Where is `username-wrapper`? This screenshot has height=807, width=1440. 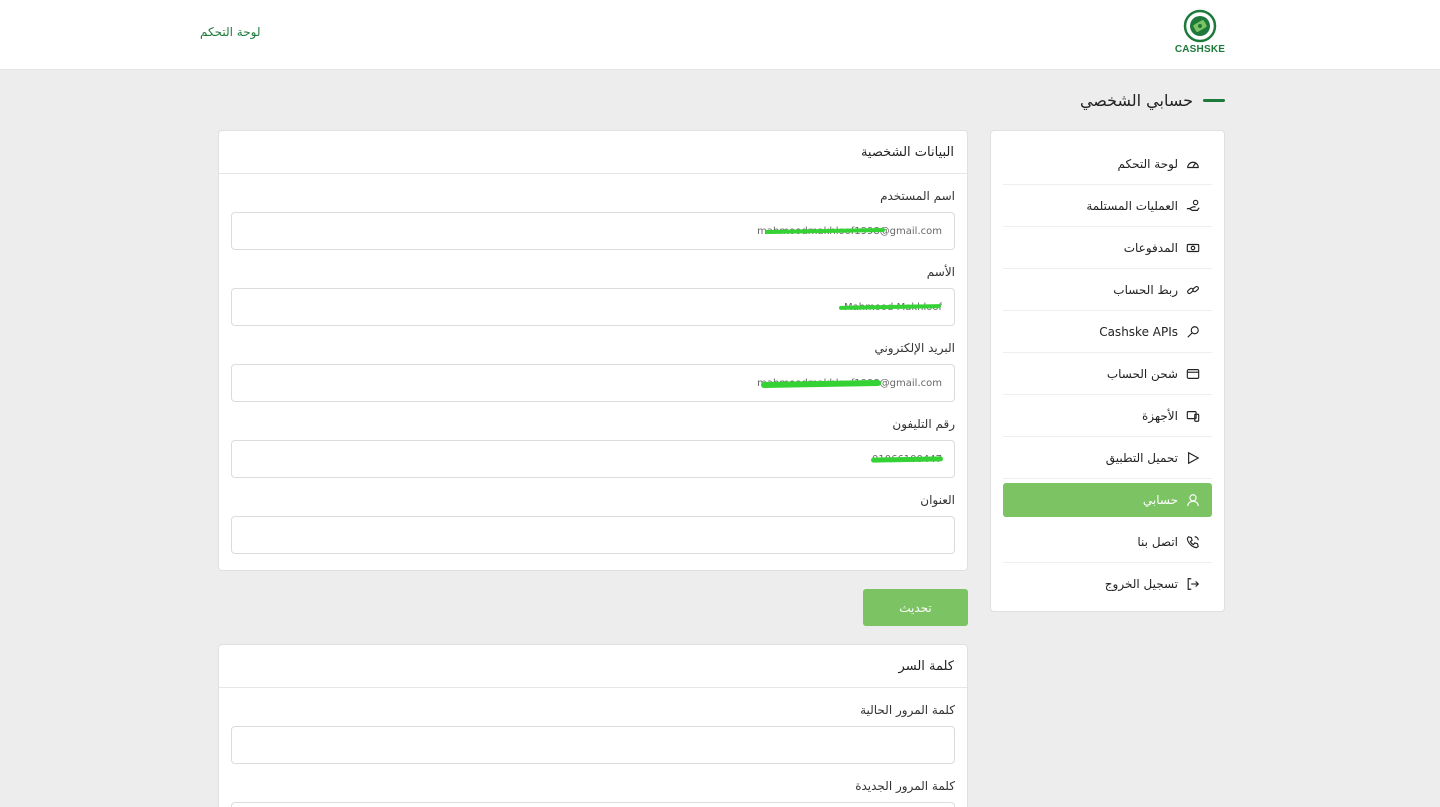
username-wrapper is located at coordinates (593, 231).